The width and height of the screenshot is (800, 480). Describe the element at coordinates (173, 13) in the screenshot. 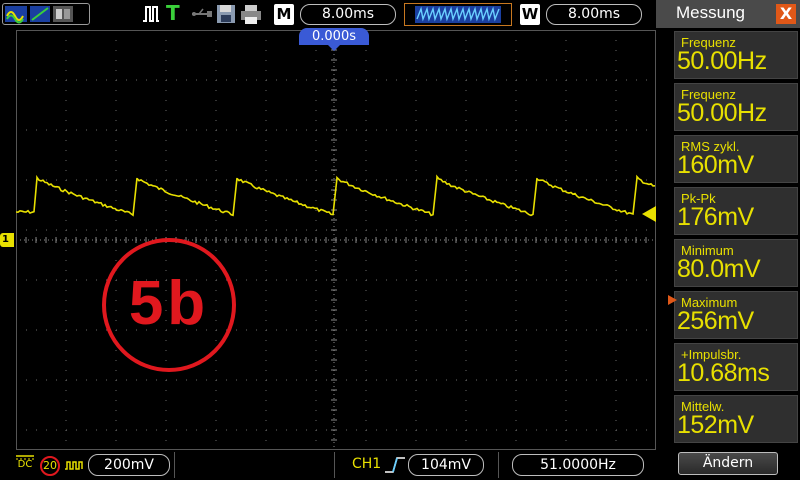

I see `trigger-type-letter: T` at that location.